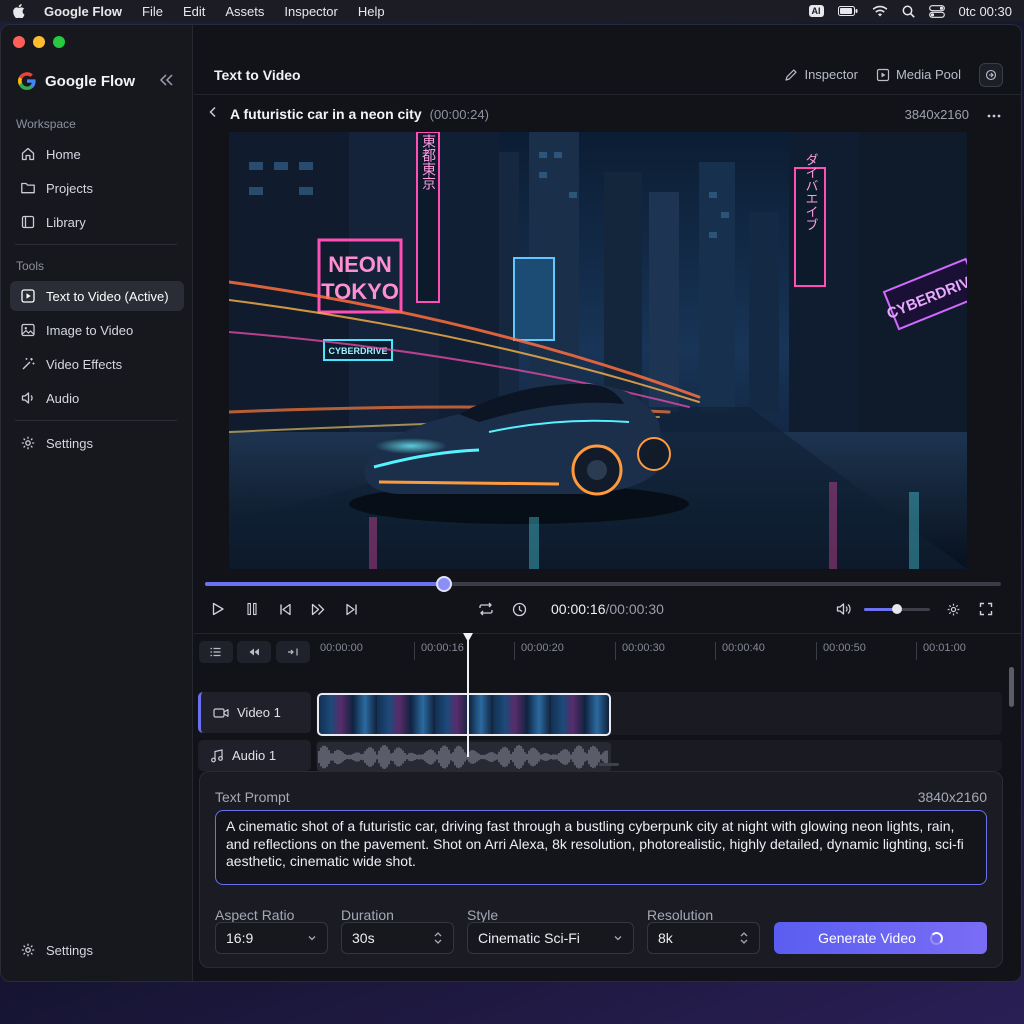 This screenshot has height=1024, width=1024. I want to click on page-title: Text to Video, so click(257, 74).